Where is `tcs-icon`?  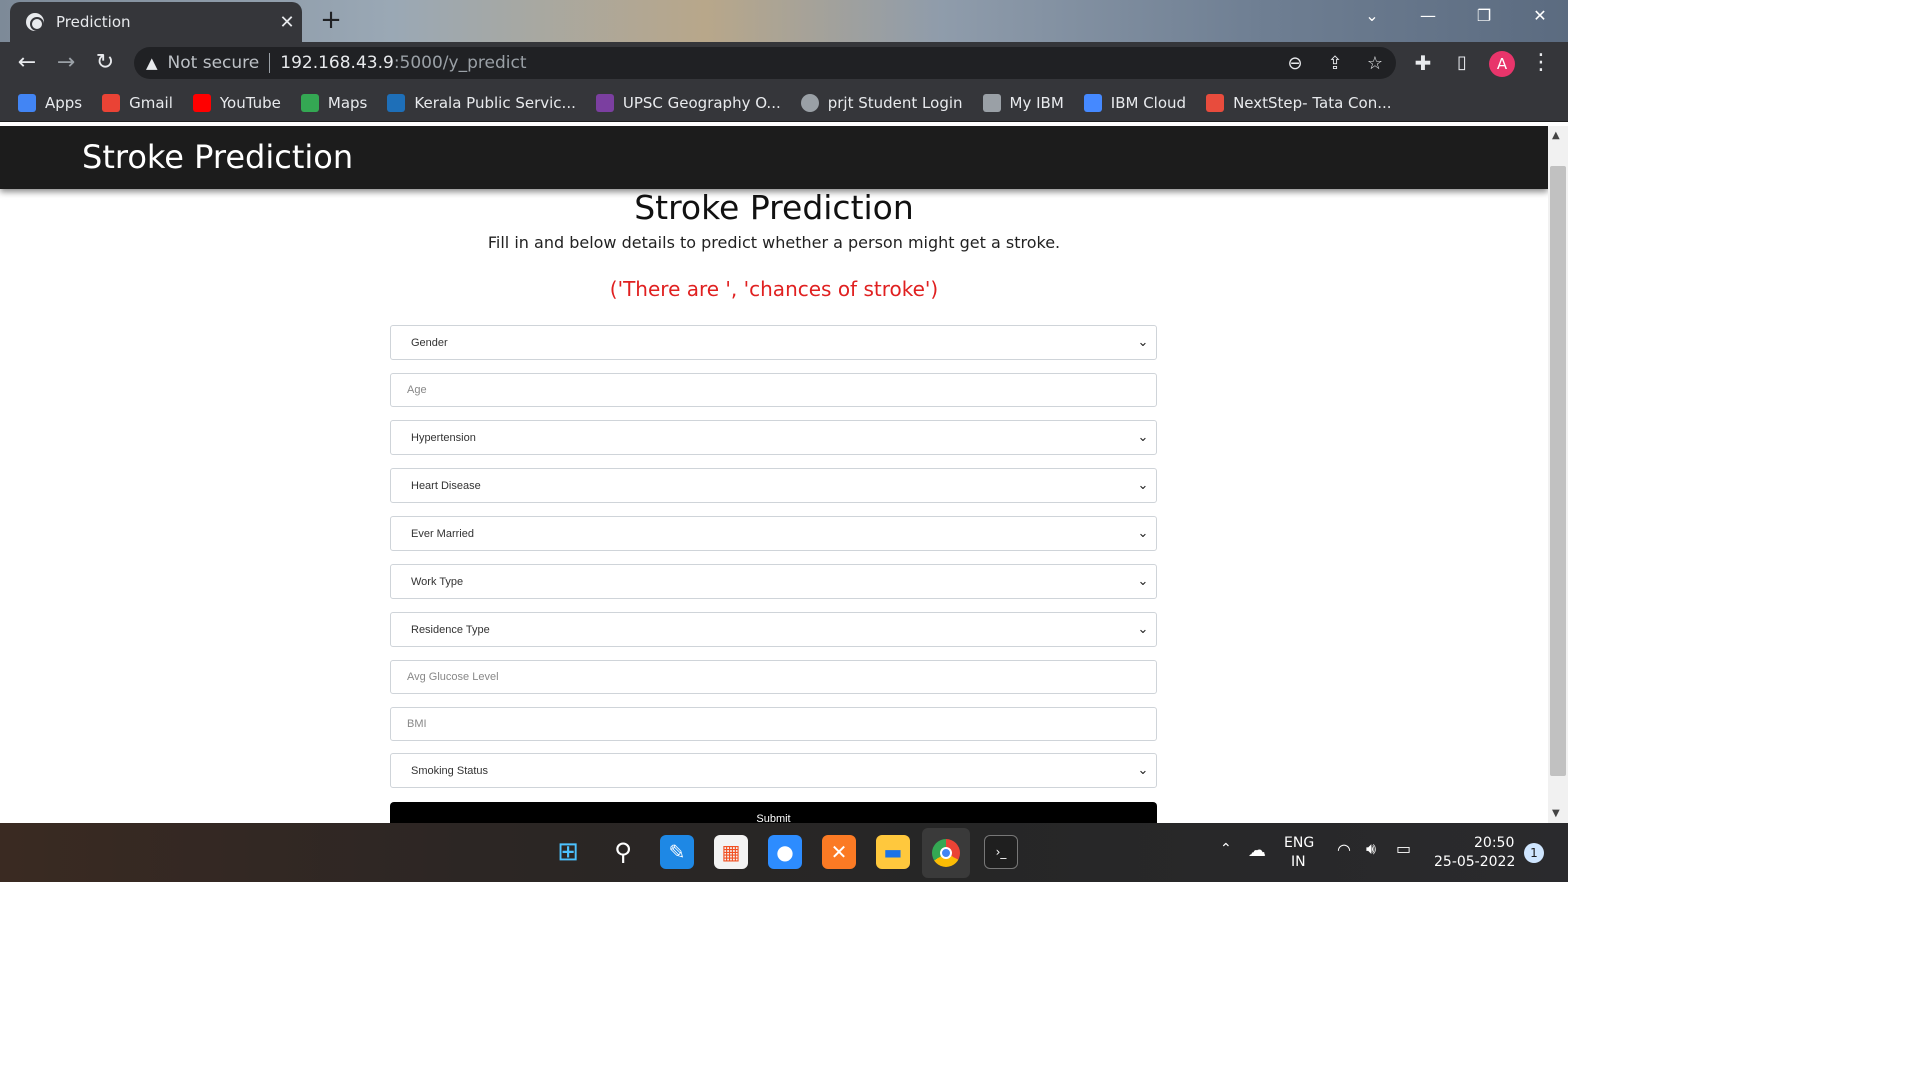 tcs-icon is located at coordinates (1215, 102).